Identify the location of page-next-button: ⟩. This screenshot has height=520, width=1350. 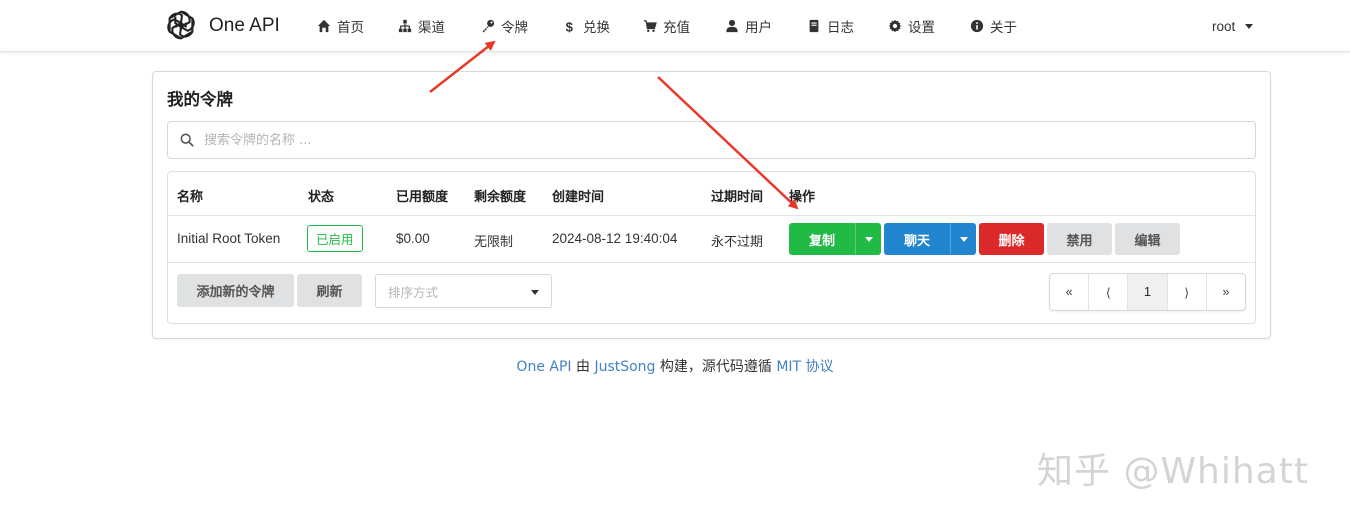
(1187, 292).